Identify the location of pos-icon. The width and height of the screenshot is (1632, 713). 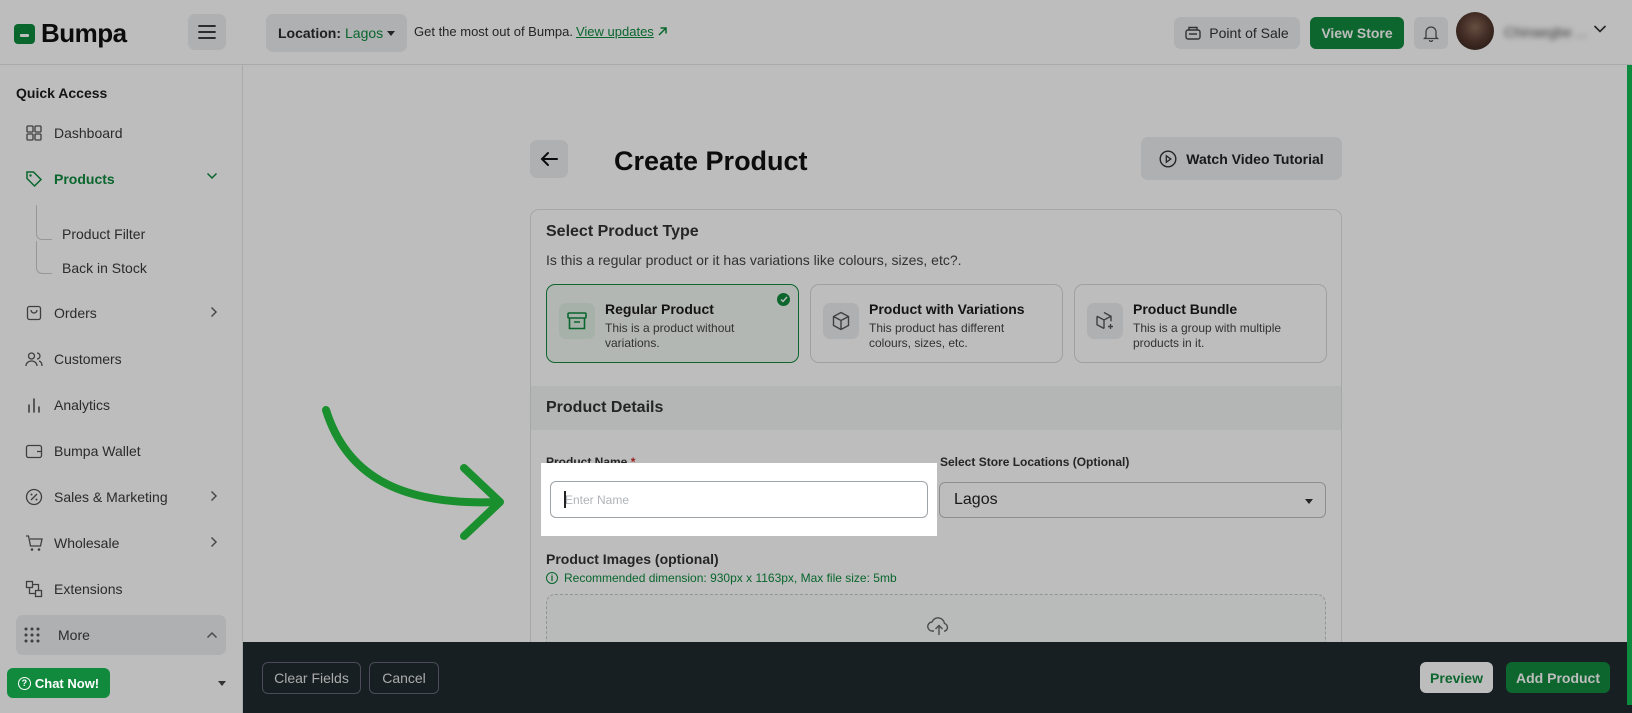
(1193, 33).